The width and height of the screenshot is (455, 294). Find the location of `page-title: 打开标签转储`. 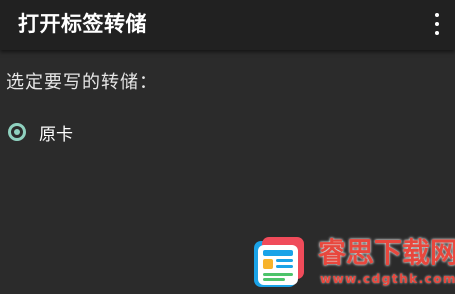

page-title: 打开标签转储 is located at coordinates (82, 24).